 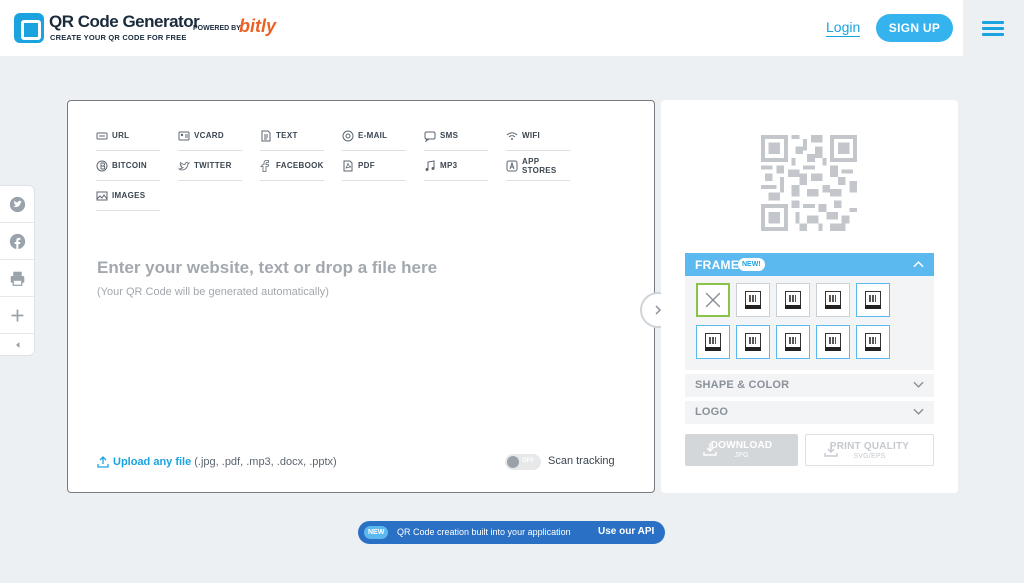 What do you see at coordinates (103, 462) in the screenshot?
I see `upload-icon` at bounding box center [103, 462].